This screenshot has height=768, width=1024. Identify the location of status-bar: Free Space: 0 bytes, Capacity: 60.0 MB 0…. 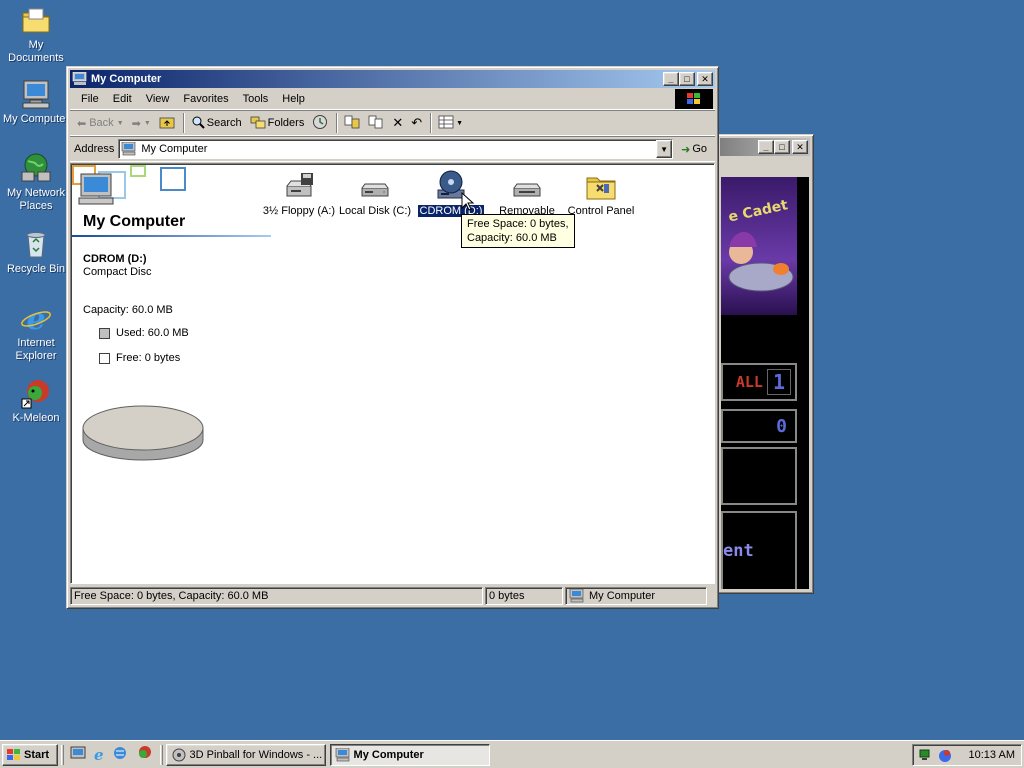
(392, 596).